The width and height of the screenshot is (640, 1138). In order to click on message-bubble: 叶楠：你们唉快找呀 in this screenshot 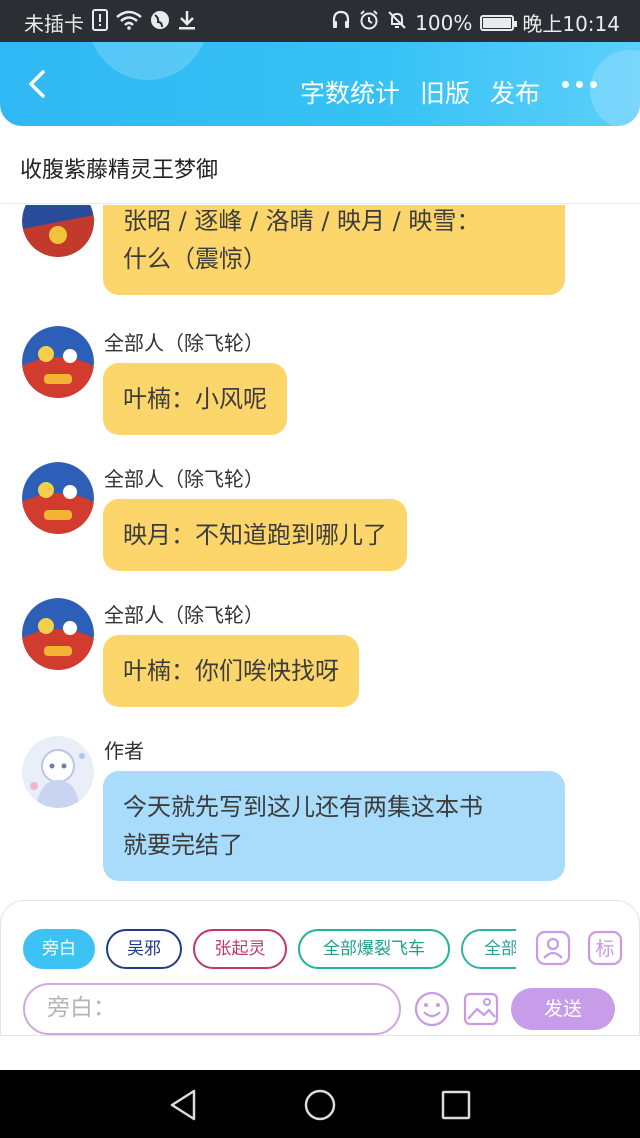, I will do `click(231, 671)`.